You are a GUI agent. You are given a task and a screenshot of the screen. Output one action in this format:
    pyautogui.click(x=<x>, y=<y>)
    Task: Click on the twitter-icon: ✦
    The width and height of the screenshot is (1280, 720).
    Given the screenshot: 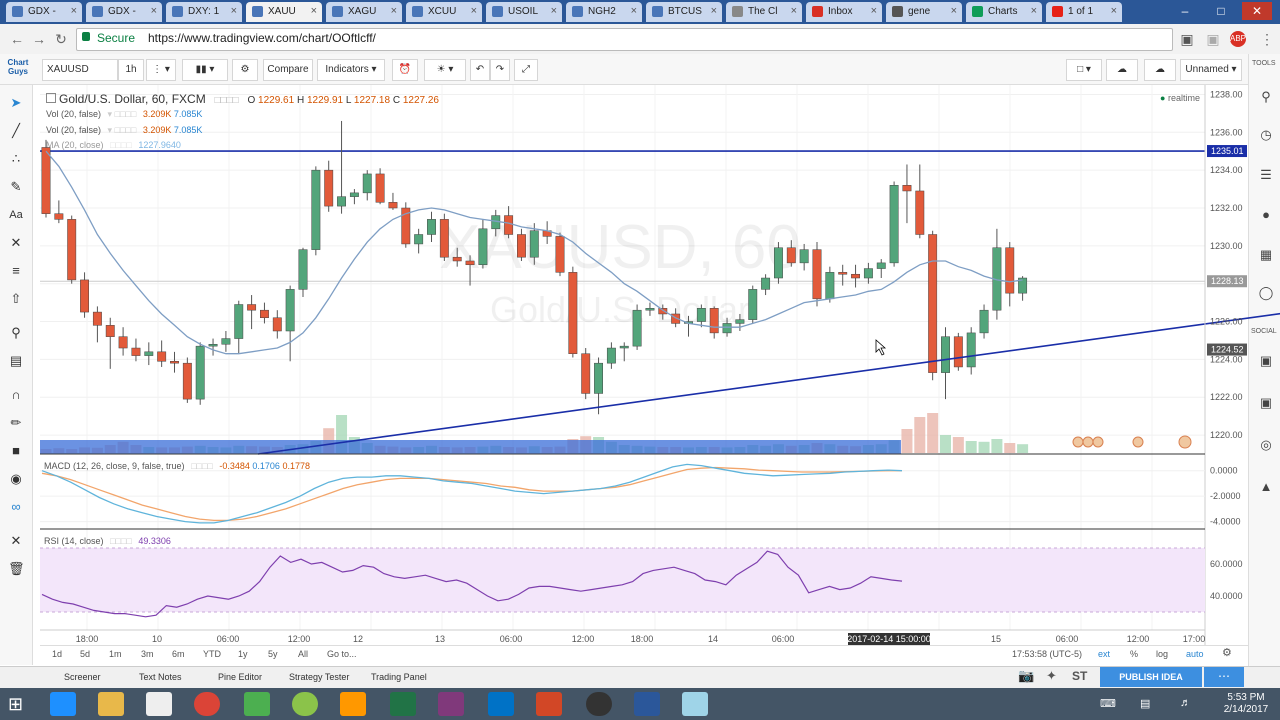 What is the action you would take?
    pyautogui.click(x=1051, y=676)
    